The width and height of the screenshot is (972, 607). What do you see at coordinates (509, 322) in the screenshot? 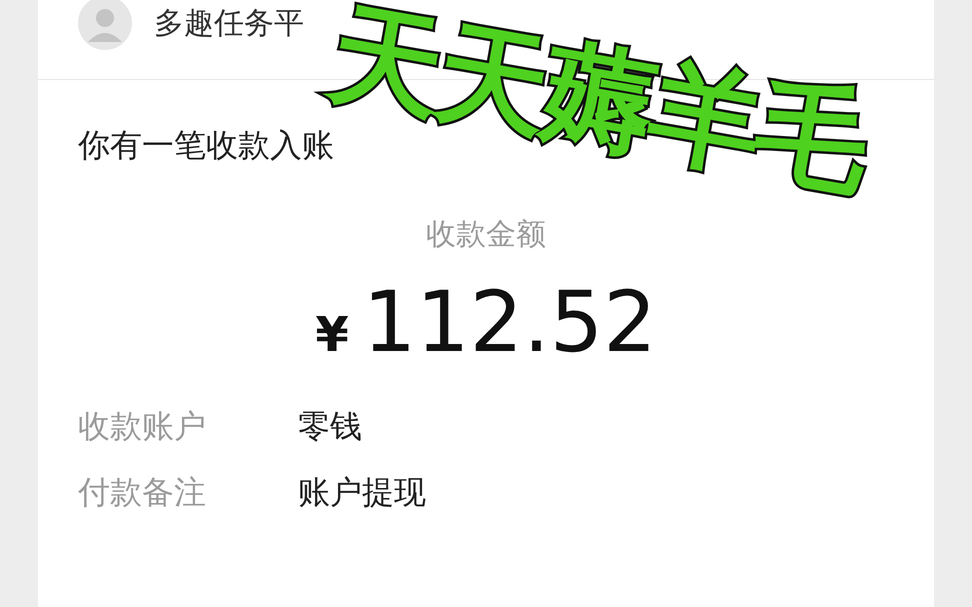
I see `amount-value: 112.52` at bounding box center [509, 322].